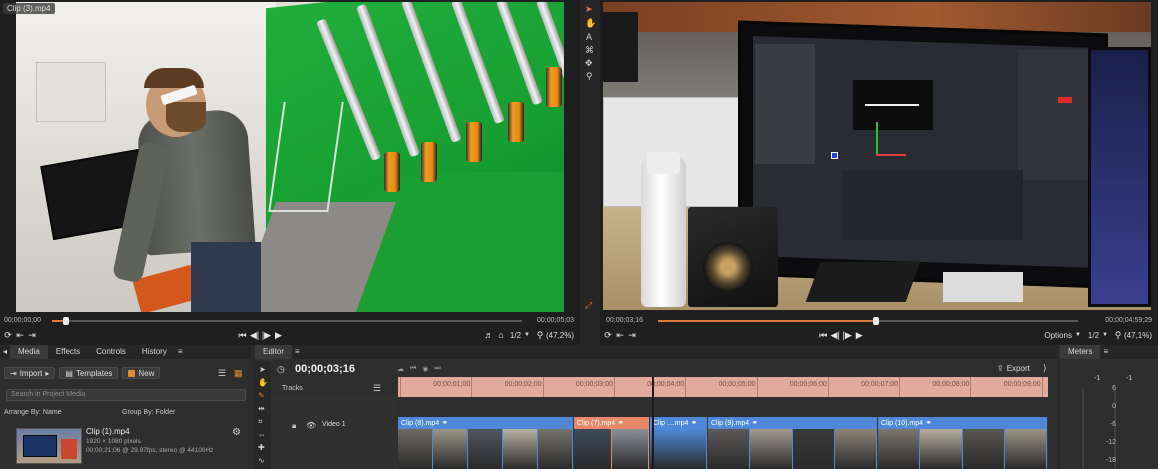 The width and height of the screenshot is (1158, 469). Describe the element at coordinates (611, 423) in the screenshot. I see `timeline-clip: Clip (7).mp4 ⚭` at that location.